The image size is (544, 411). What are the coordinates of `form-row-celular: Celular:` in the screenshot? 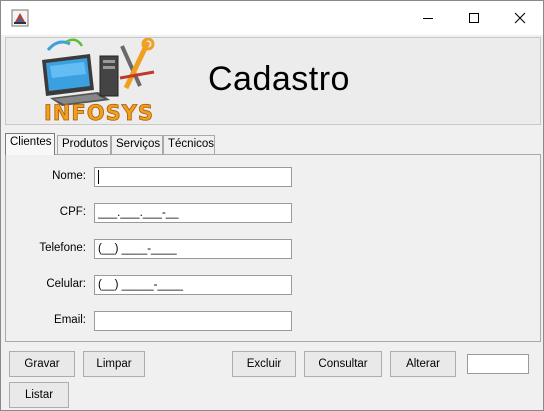 It's located at (274, 286).